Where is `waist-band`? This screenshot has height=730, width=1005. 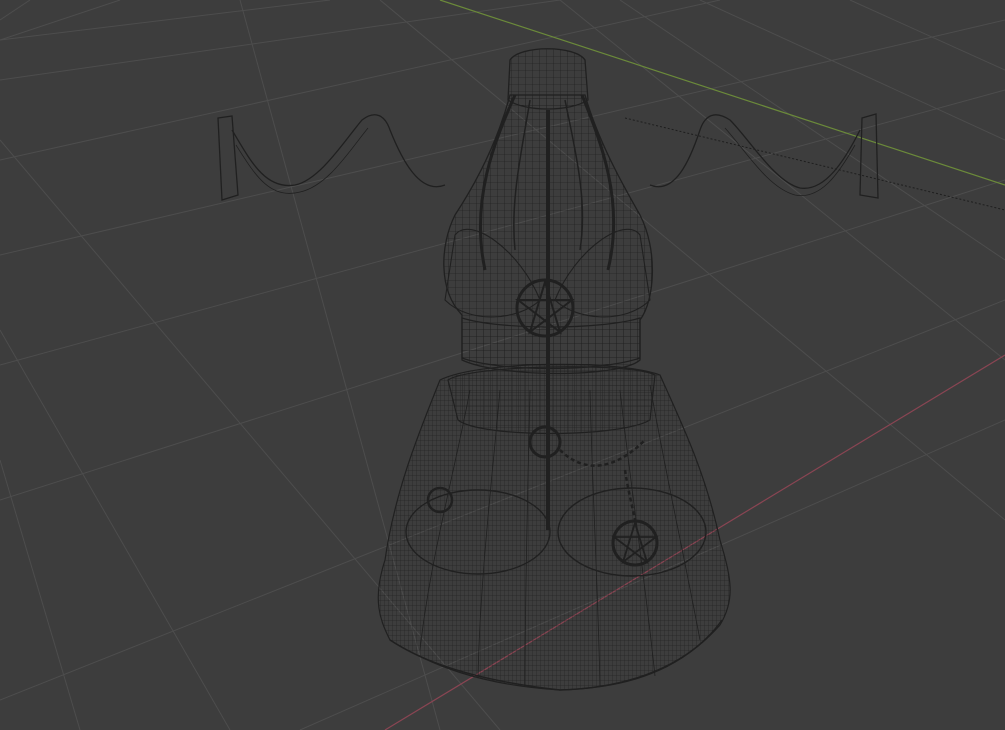
waist-band is located at coordinates (551, 400).